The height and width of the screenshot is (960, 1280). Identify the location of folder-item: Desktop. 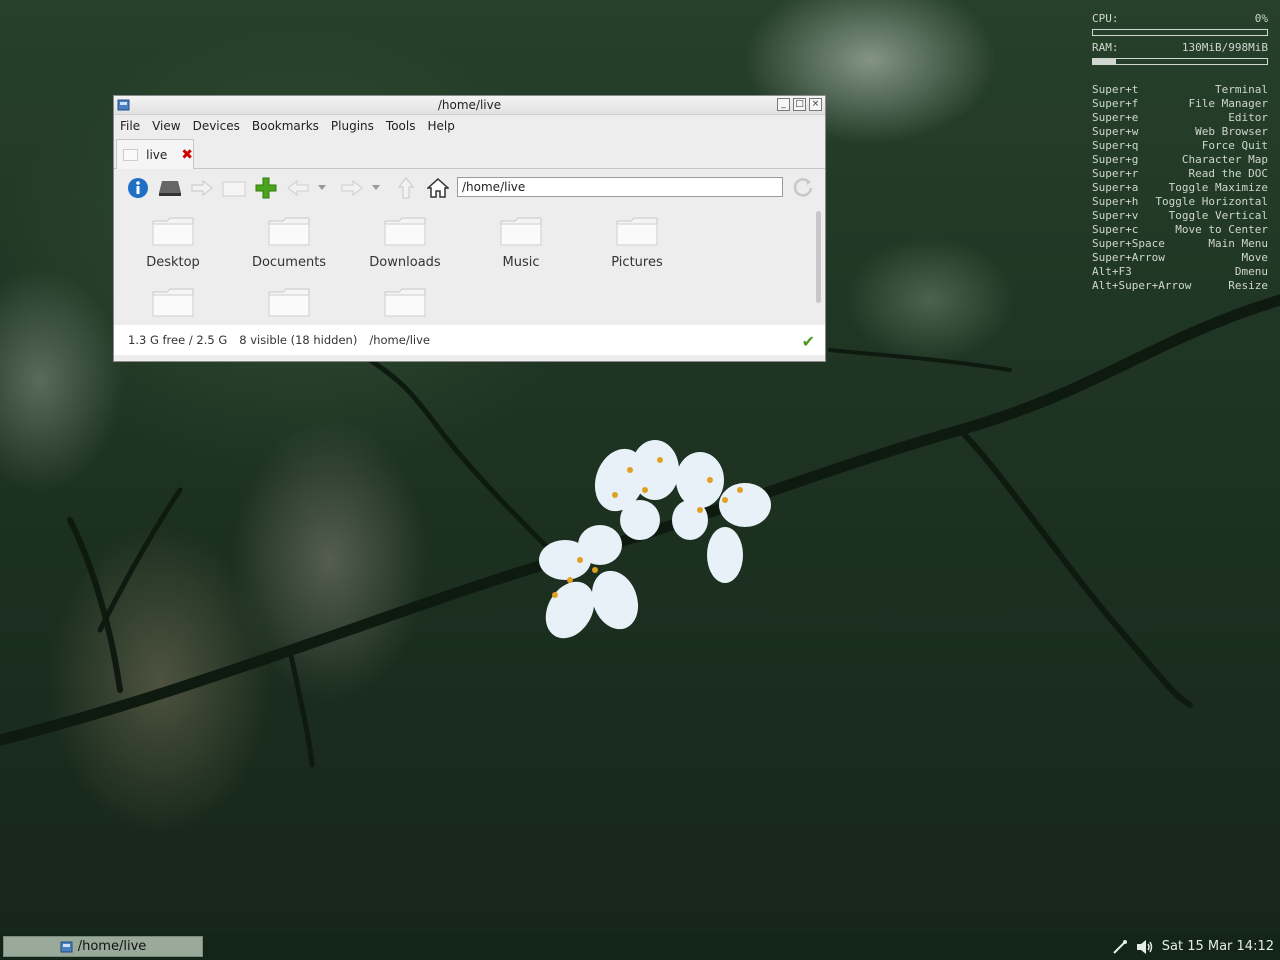
(173, 242).